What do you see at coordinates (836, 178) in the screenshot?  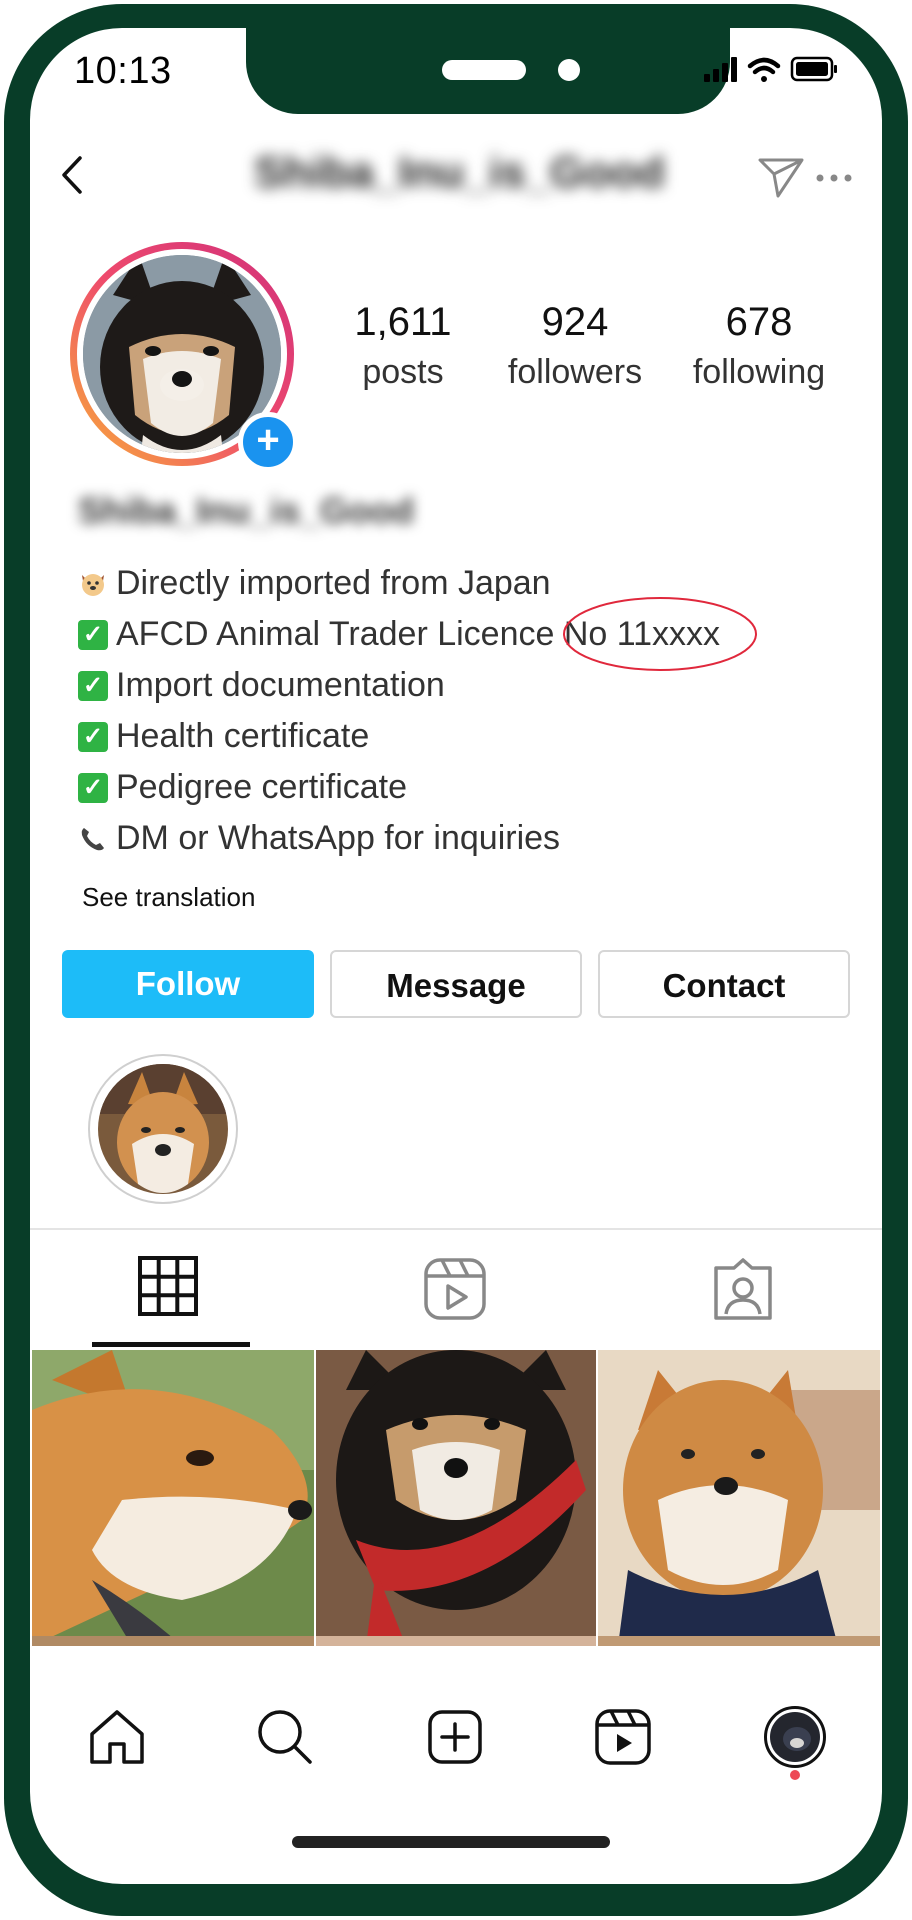 I see `more-options-icon` at bounding box center [836, 178].